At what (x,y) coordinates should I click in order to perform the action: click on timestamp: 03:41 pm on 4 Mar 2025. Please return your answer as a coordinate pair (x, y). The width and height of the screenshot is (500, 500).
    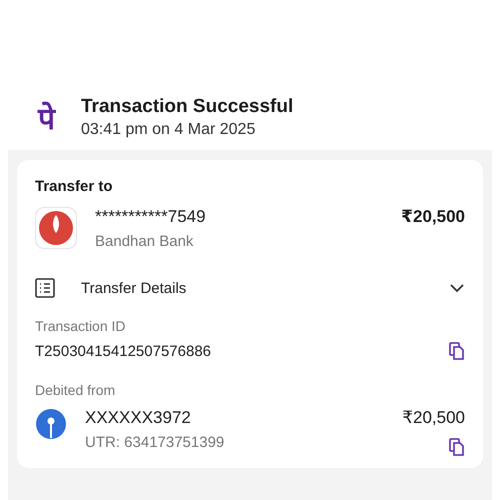
    Looking at the image, I should click on (168, 129).